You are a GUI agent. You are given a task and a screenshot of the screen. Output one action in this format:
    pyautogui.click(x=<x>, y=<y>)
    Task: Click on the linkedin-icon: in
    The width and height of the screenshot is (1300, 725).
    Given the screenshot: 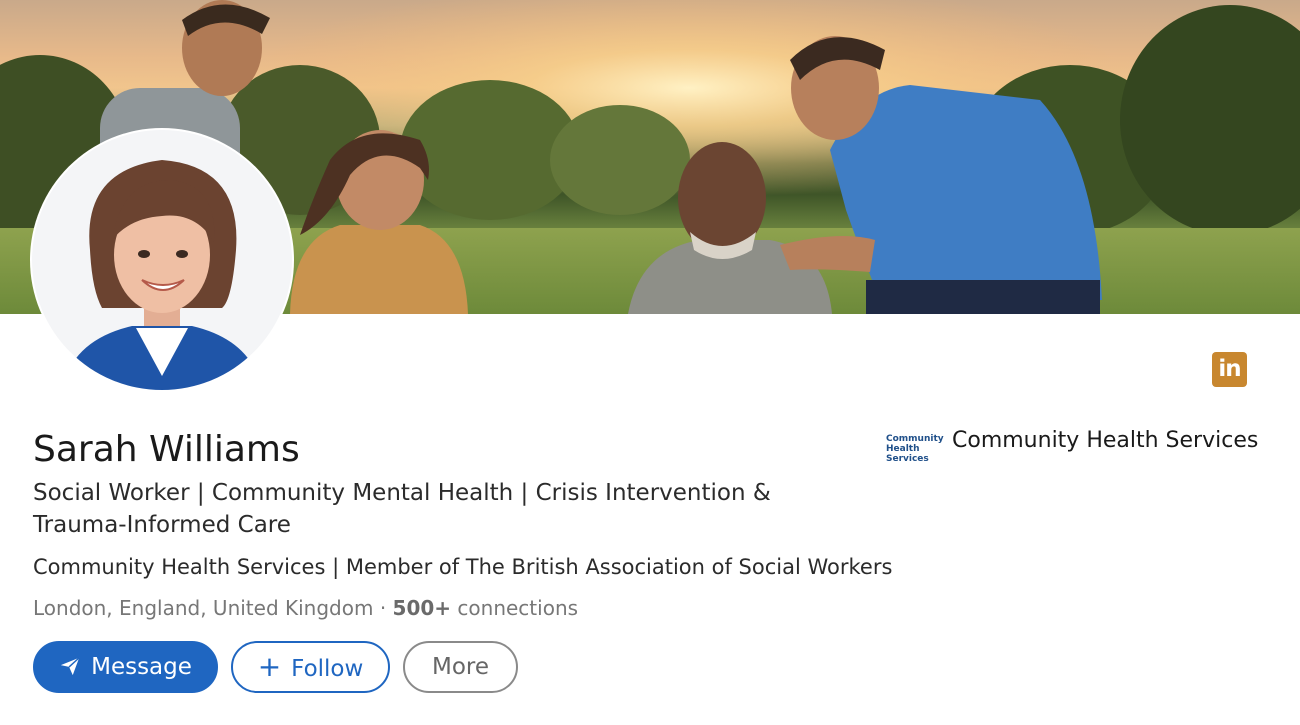 What is the action you would take?
    pyautogui.click(x=1229, y=369)
    